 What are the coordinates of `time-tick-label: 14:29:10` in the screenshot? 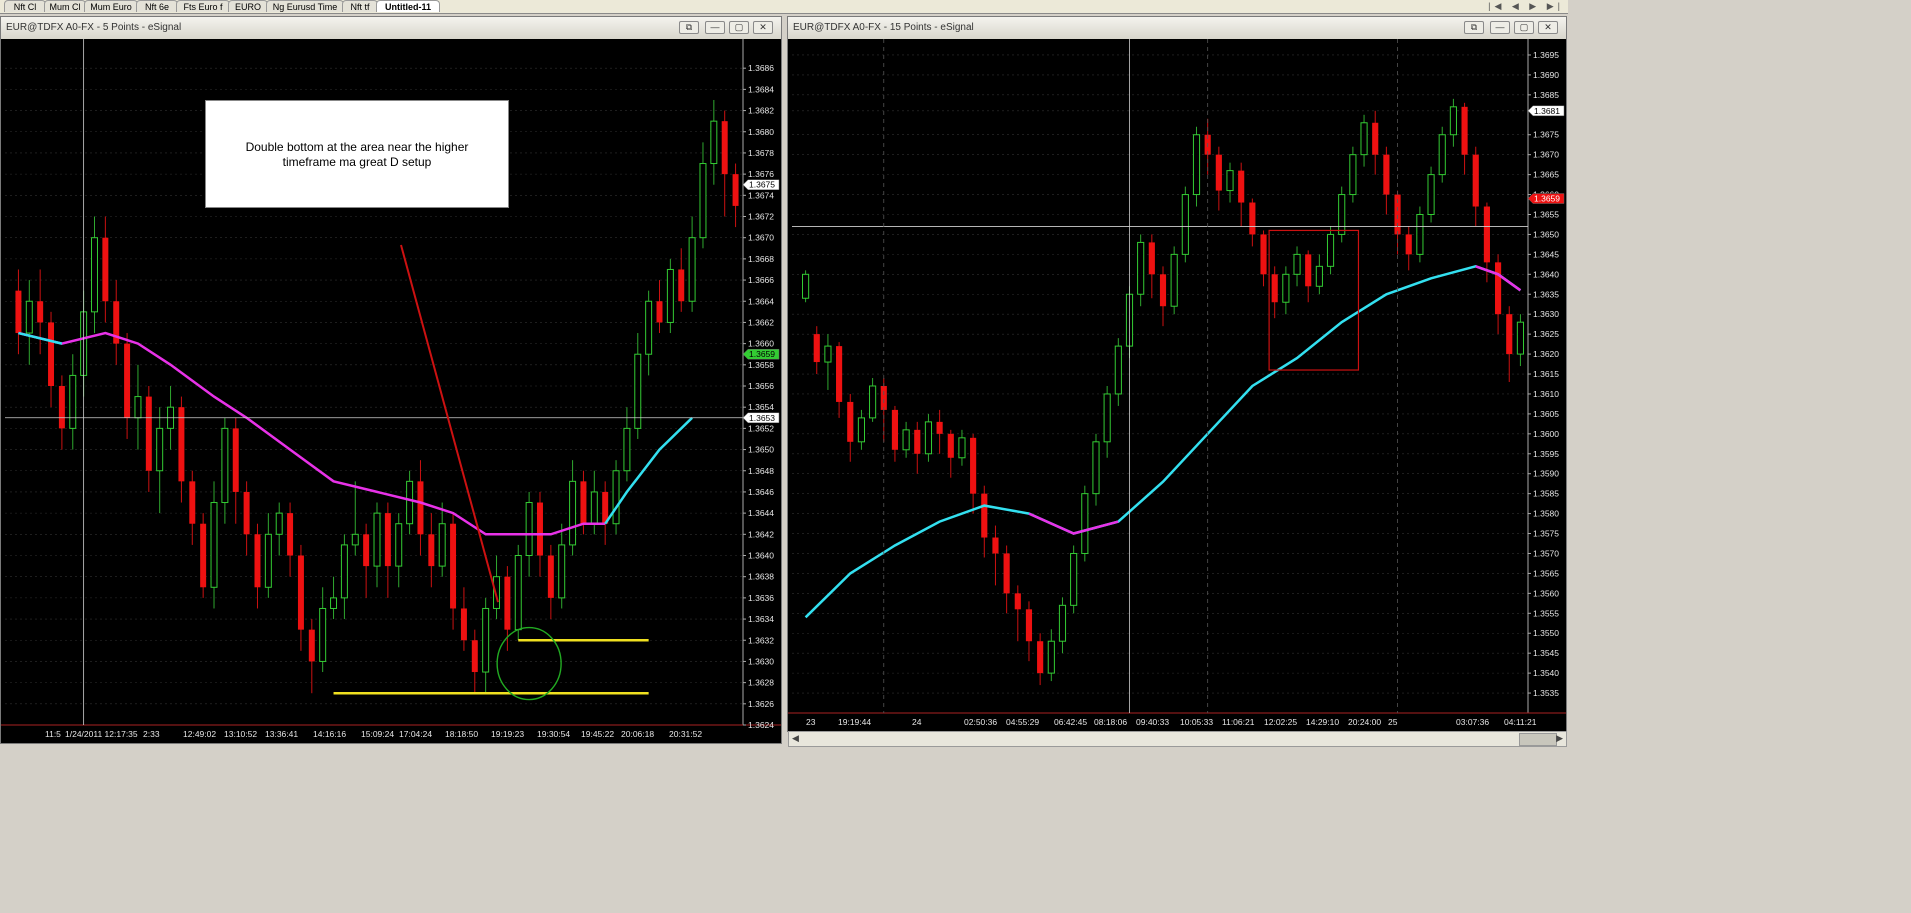 It's located at (1322, 722).